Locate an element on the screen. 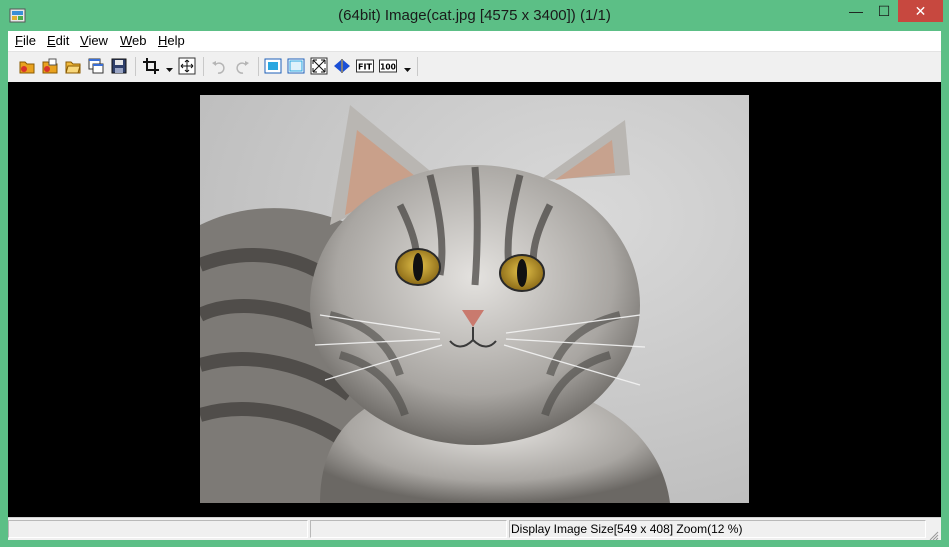  toolbar: FIT 100 is located at coordinates (474, 66).